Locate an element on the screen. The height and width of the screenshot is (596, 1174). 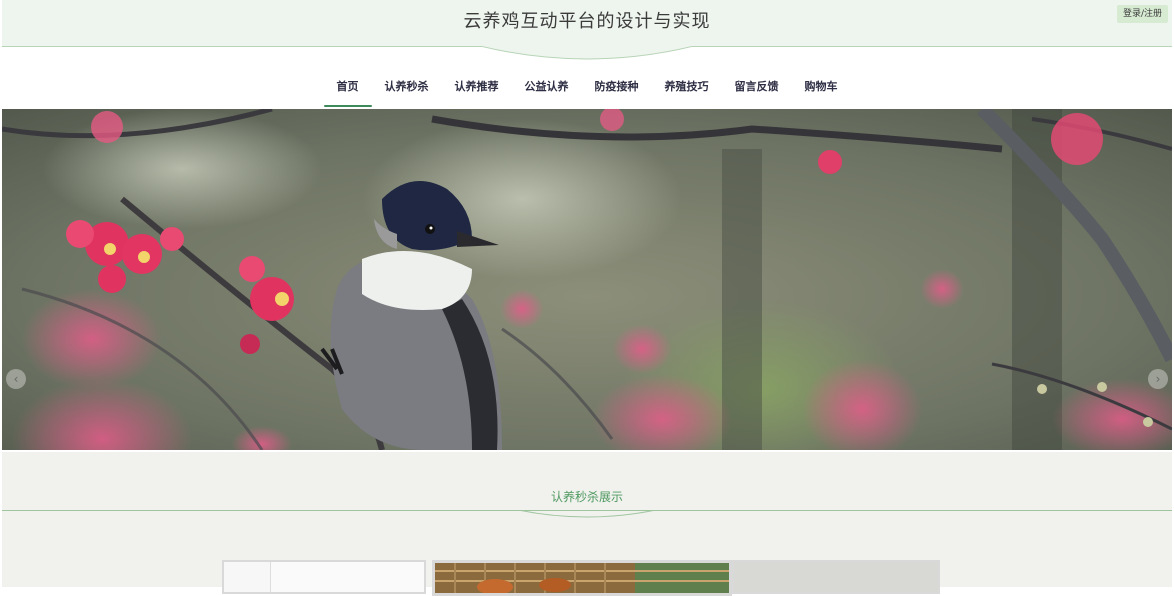
nav-item-charity-adopt: 公益认养 is located at coordinates (547, 88).